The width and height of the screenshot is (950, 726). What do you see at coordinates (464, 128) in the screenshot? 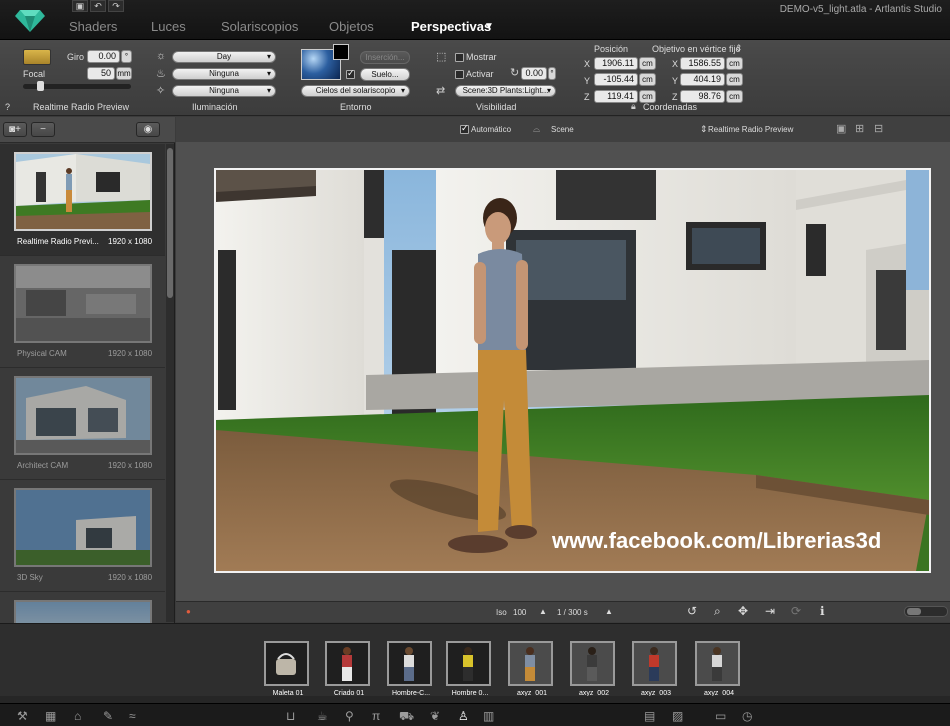
I see `auto-checkbox` at bounding box center [464, 128].